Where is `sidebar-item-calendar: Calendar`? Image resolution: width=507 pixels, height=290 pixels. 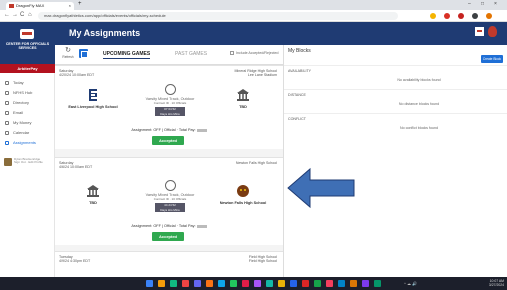
sidebar-item-calendar: Calendar is located at coordinates (30, 133).